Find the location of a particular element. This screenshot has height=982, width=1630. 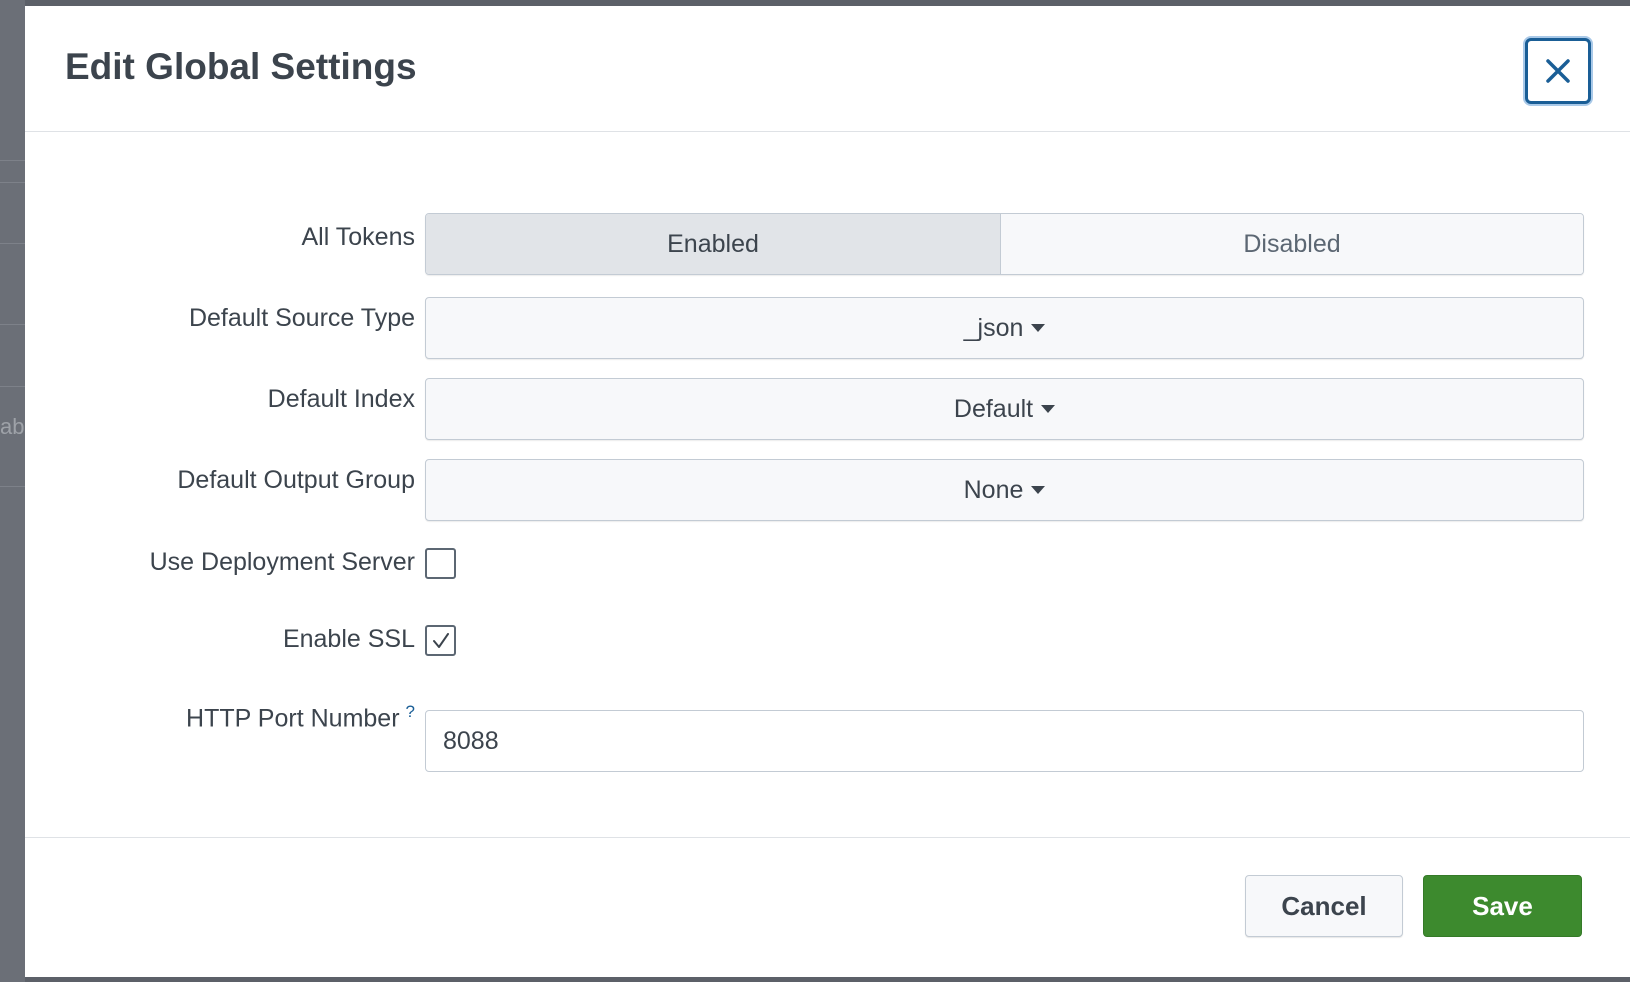

default-source-type-value: _json is located at coordinates (993, 327).